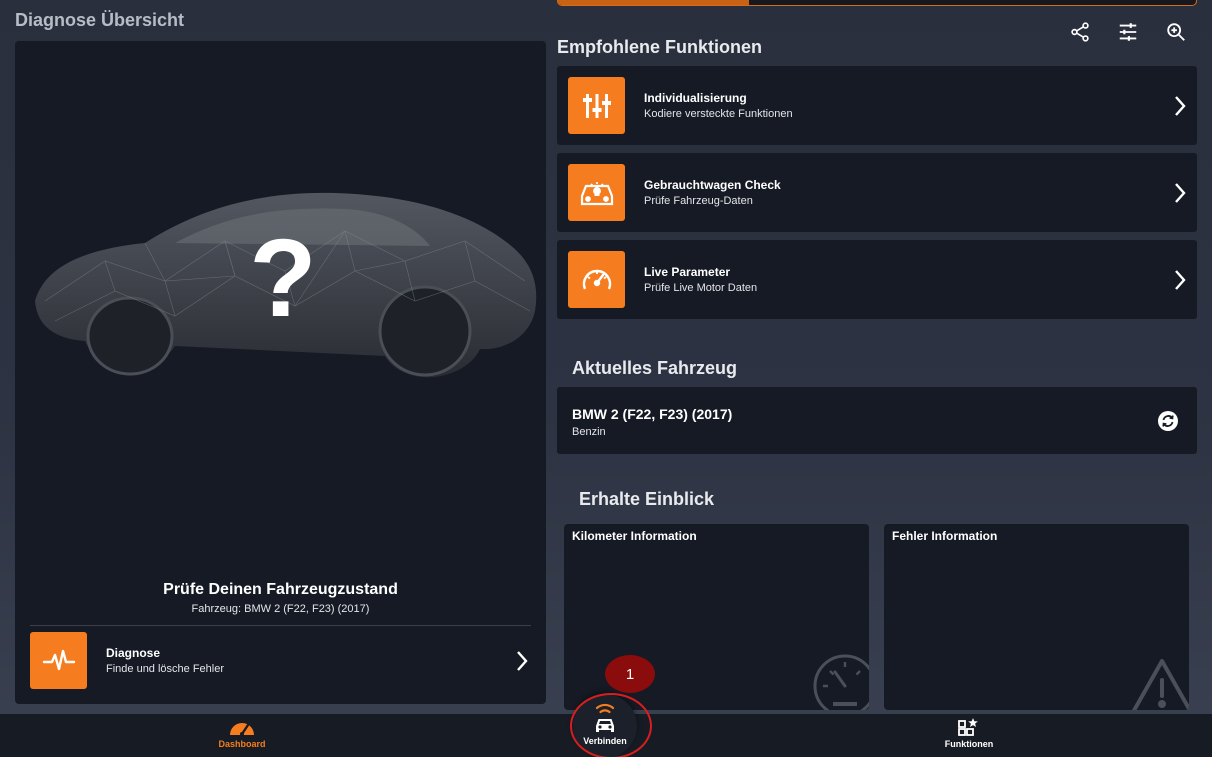  I want to click on page-title: Diagnose Übersicht, so click(100, 20).